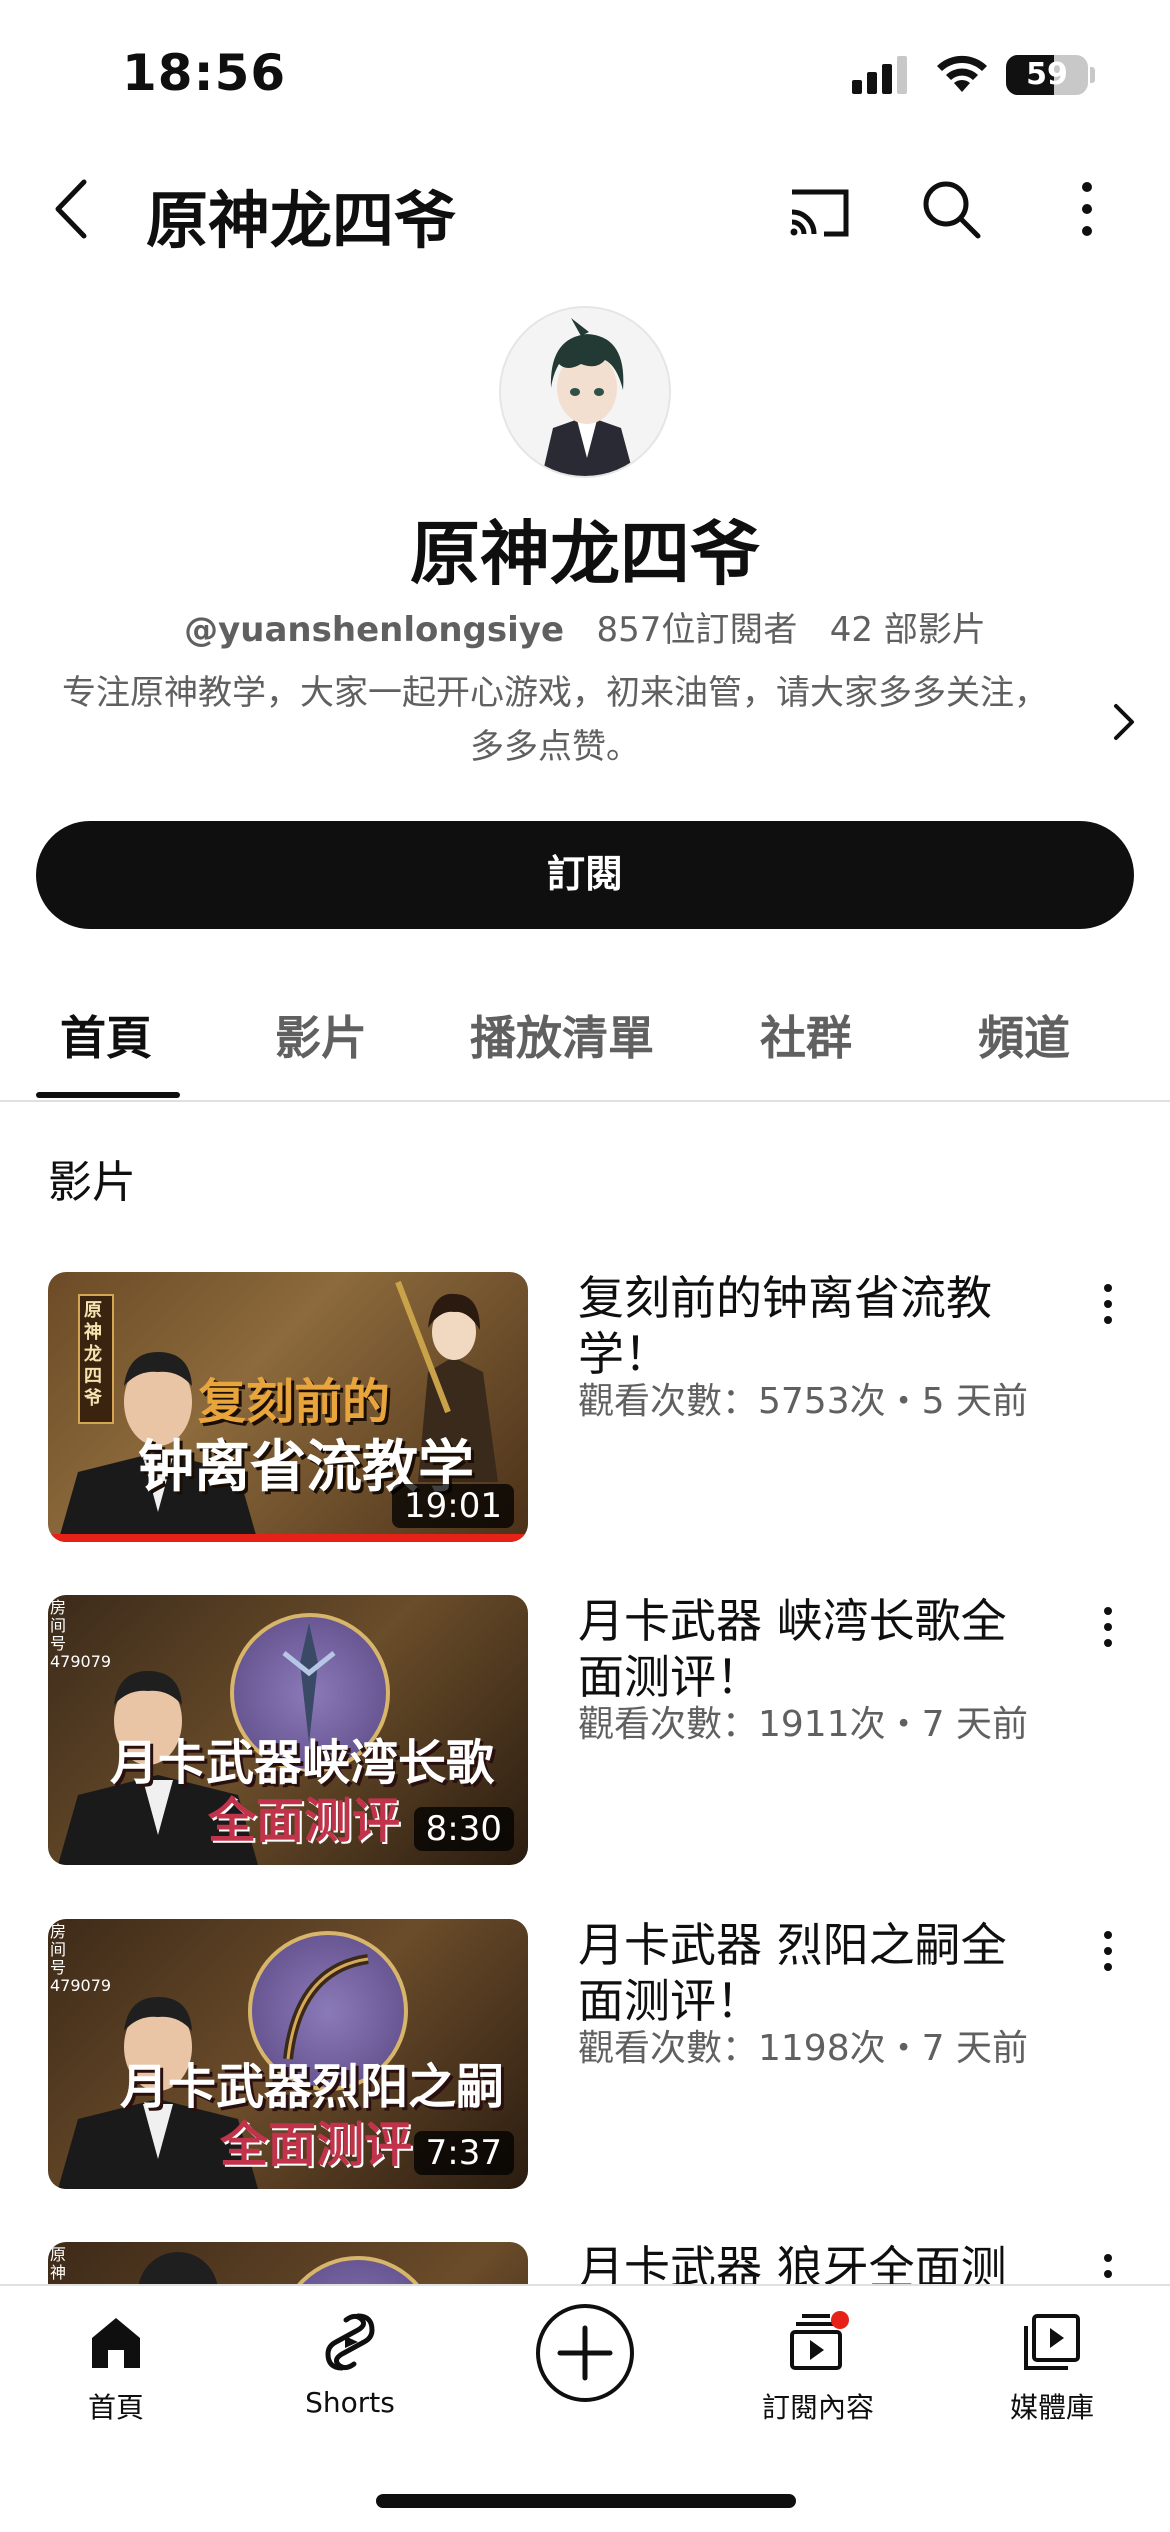 The height and width of the screenshot is (2532, 1170). I want to click on top-app-bar: 原神龙四爷, so click(585, 210).